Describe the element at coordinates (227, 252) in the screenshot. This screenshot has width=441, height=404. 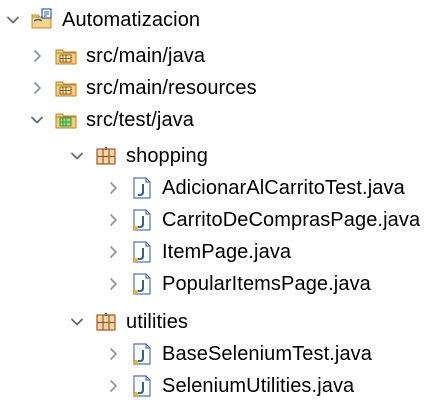
I see `java-file-label: ItemPage.java` at that location.